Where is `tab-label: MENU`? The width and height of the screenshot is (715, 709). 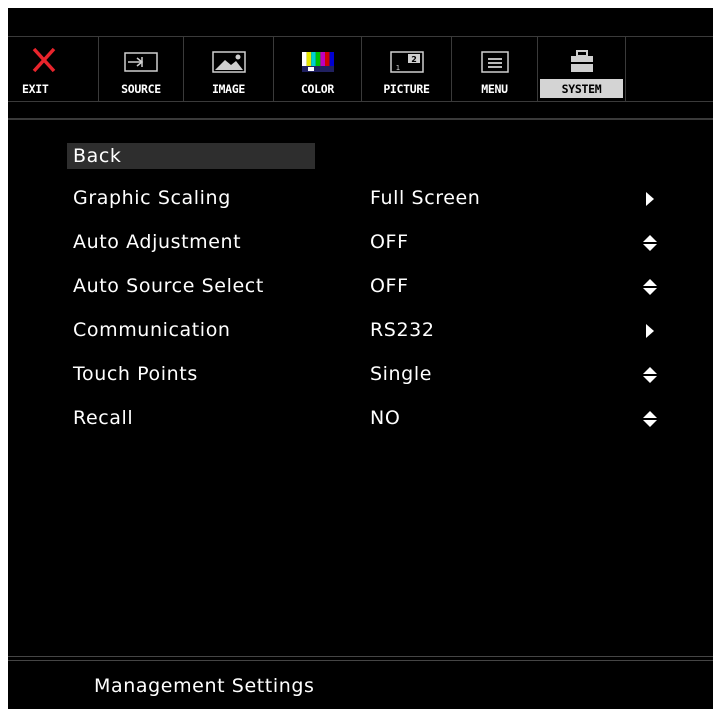
tab-label: MENU is located at coordinates (494, 89).